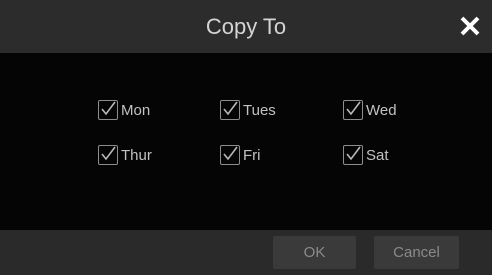 This screenshot has width=492, height=275. I want to click on day-label-sat: Sat, so click(377, 155).